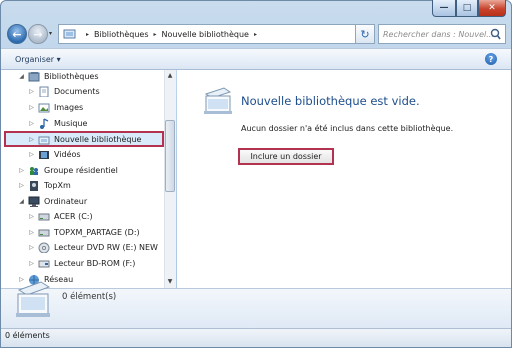  I want to click on tree-item-images: ▷ Images, so click(55, 107).